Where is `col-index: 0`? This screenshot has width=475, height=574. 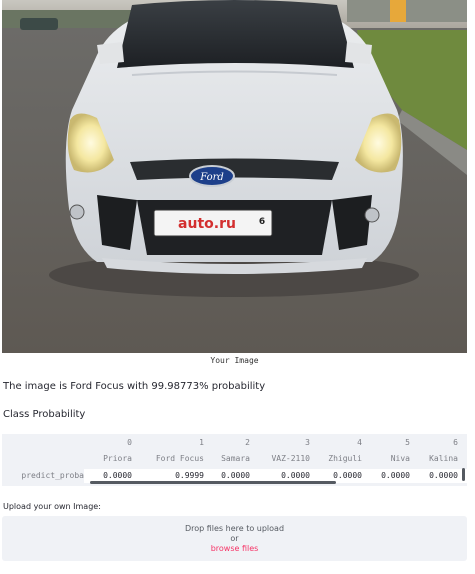 col-index: 0 is located at coordinates (129, 442).